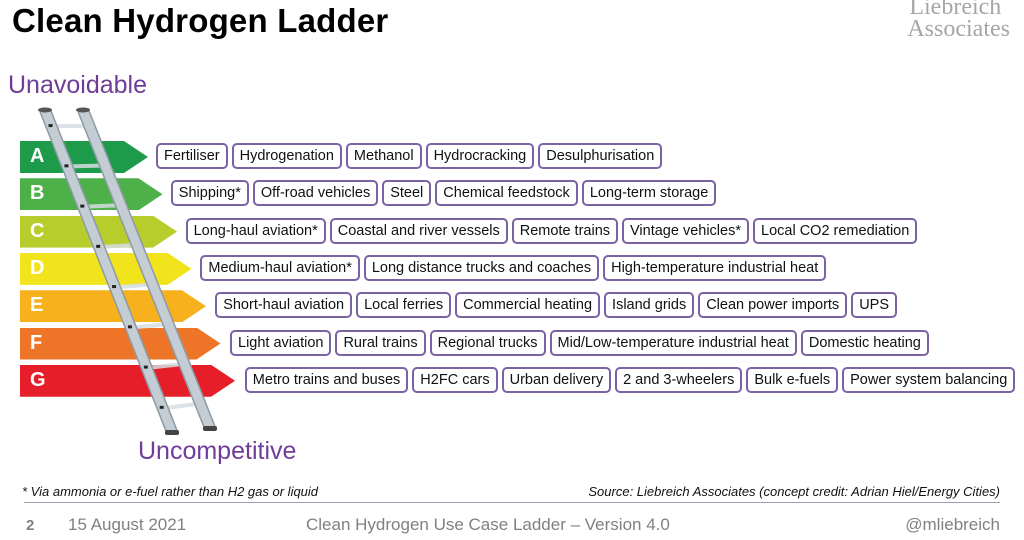 This screenshot has width=1024, height=540. I want to click on use-case-chip: Mid/Low-temperature industrial heat, so click(673, 342).